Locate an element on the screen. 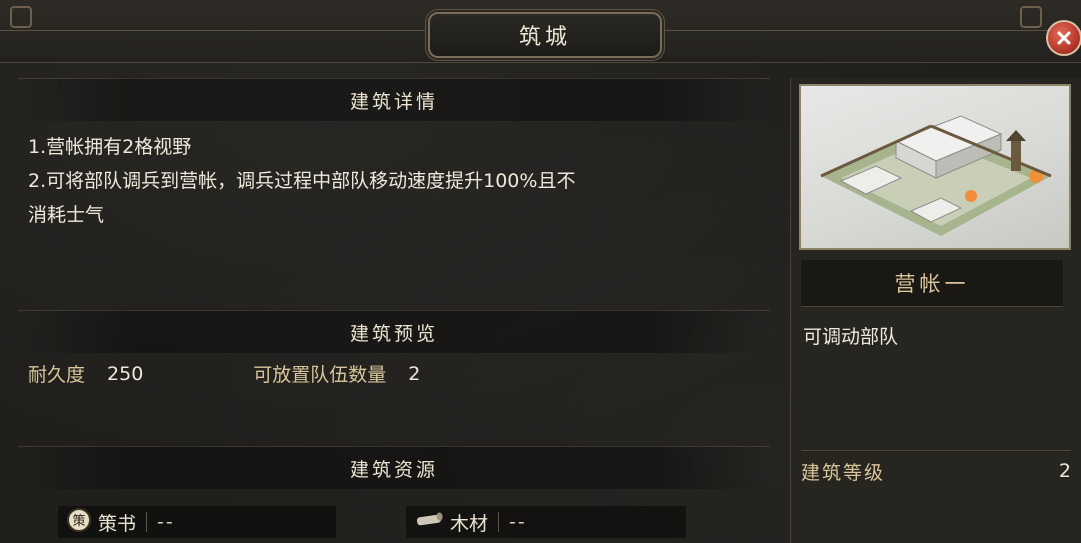 This screenshot has height=543, width=1081. building-level-label: 建筑等级 is located at coordinates (843, 472).